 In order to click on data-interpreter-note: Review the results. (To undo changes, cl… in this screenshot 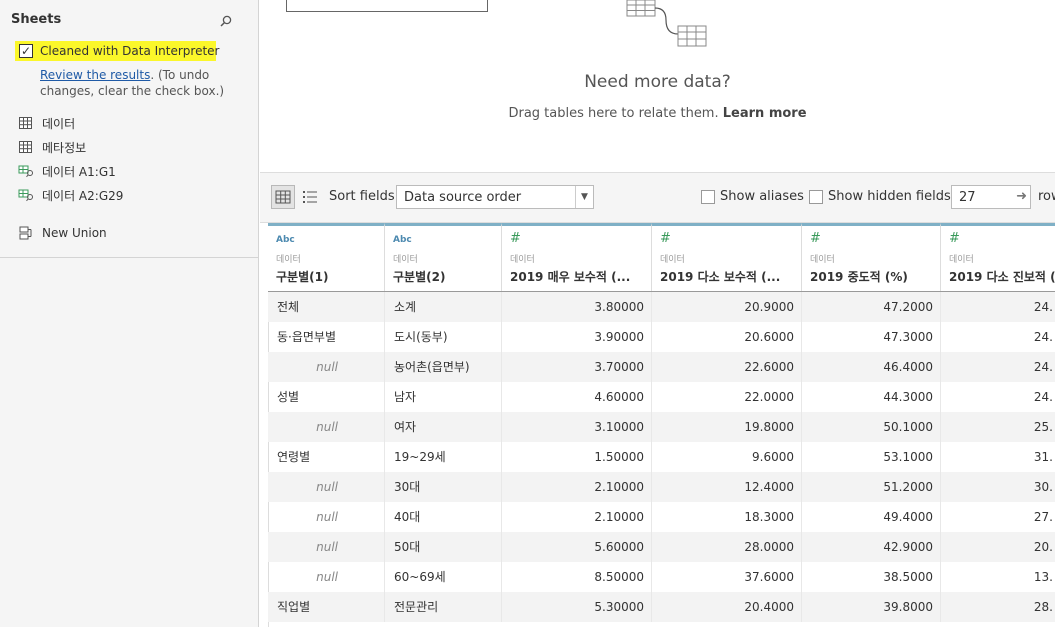, I will do `click(140, 83)`.